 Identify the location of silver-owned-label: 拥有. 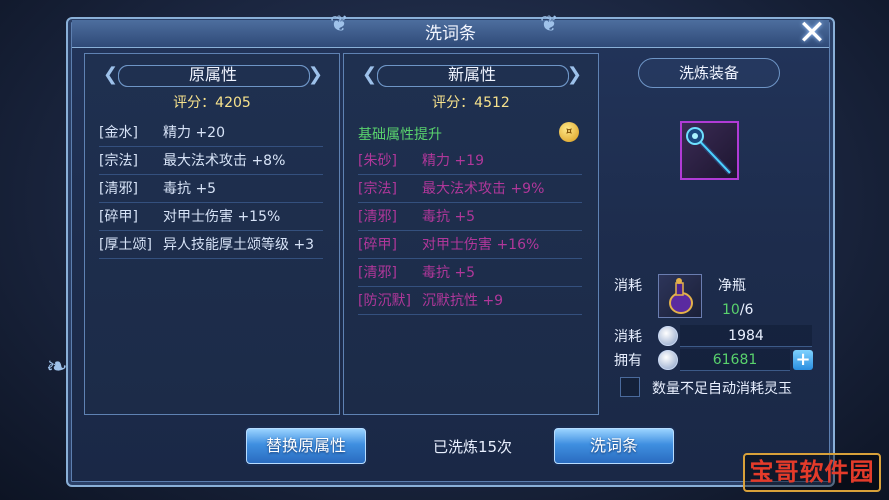
(628, 361).